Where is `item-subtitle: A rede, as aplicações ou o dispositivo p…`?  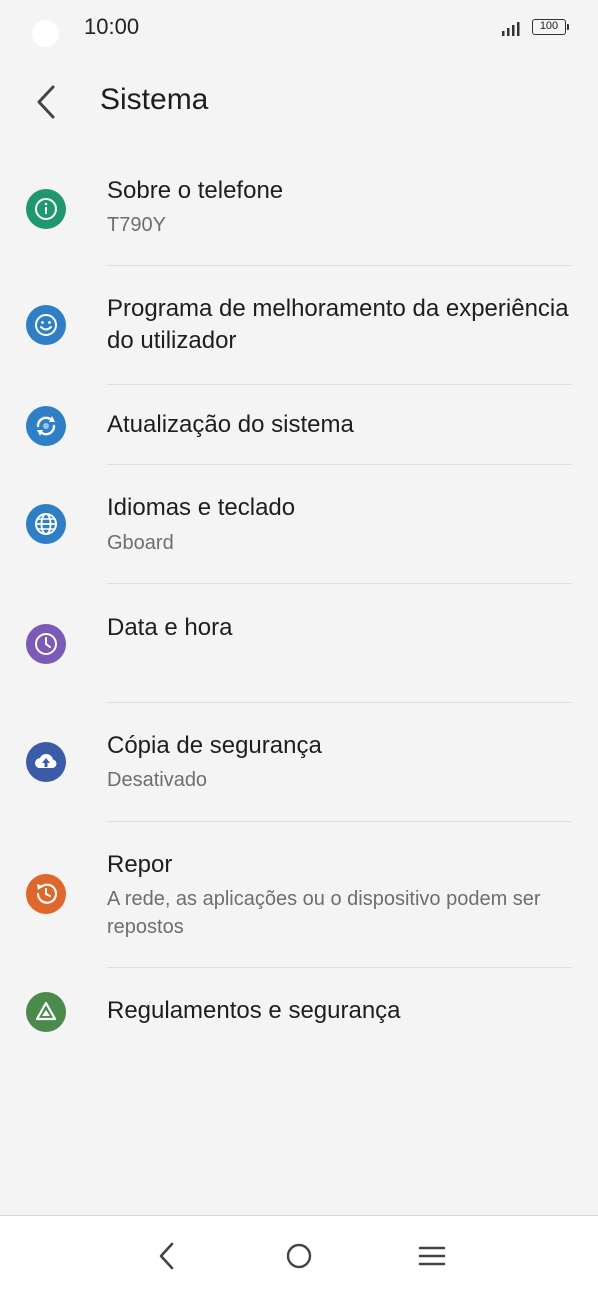
item-subtitle: A rede, as aplicações ou o dispositivo p… is located at coordinates (324, 913).